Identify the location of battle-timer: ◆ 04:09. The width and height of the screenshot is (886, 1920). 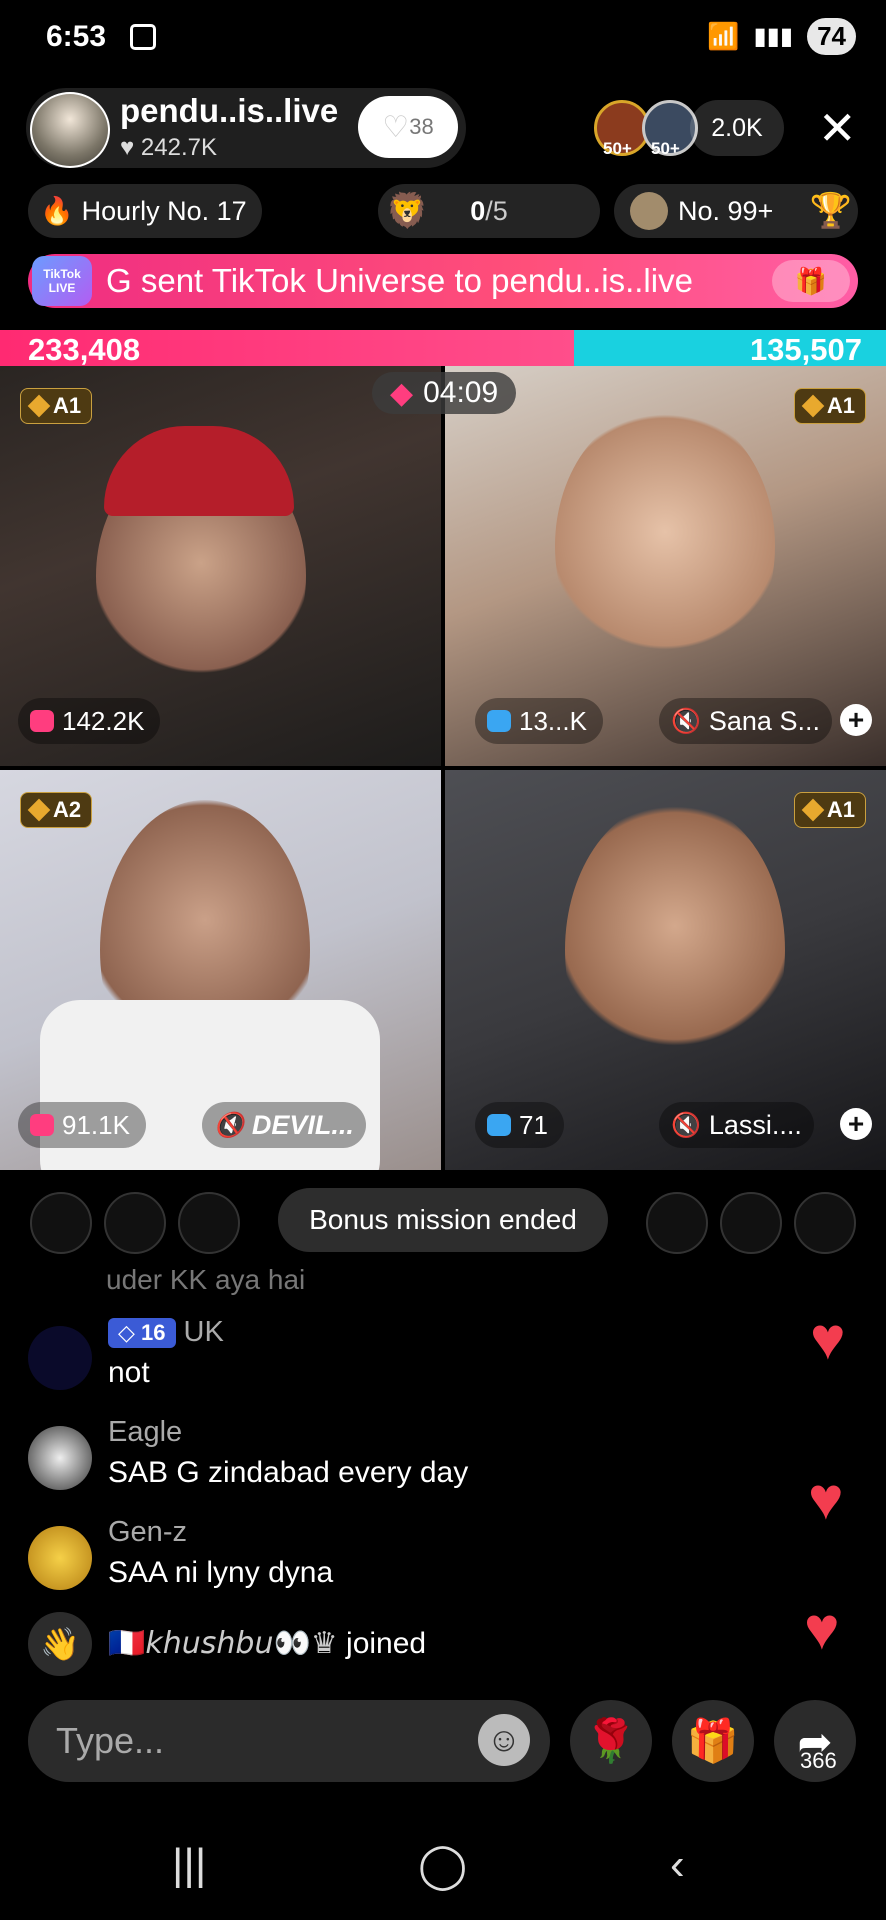
(444, 393).